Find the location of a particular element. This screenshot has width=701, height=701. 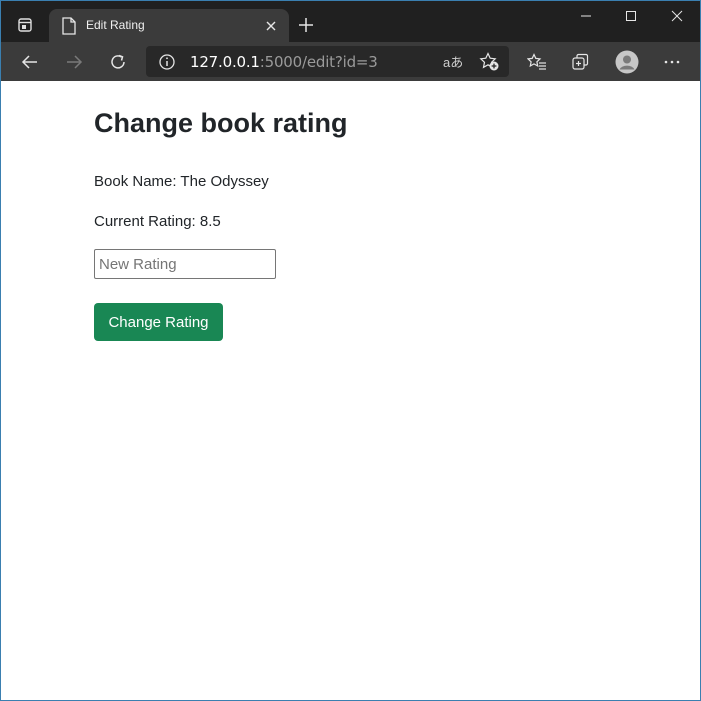

browser-toolbar: 127.0.0.1:5000/edit?id=3 aあ is located at coordinates (350, 61).